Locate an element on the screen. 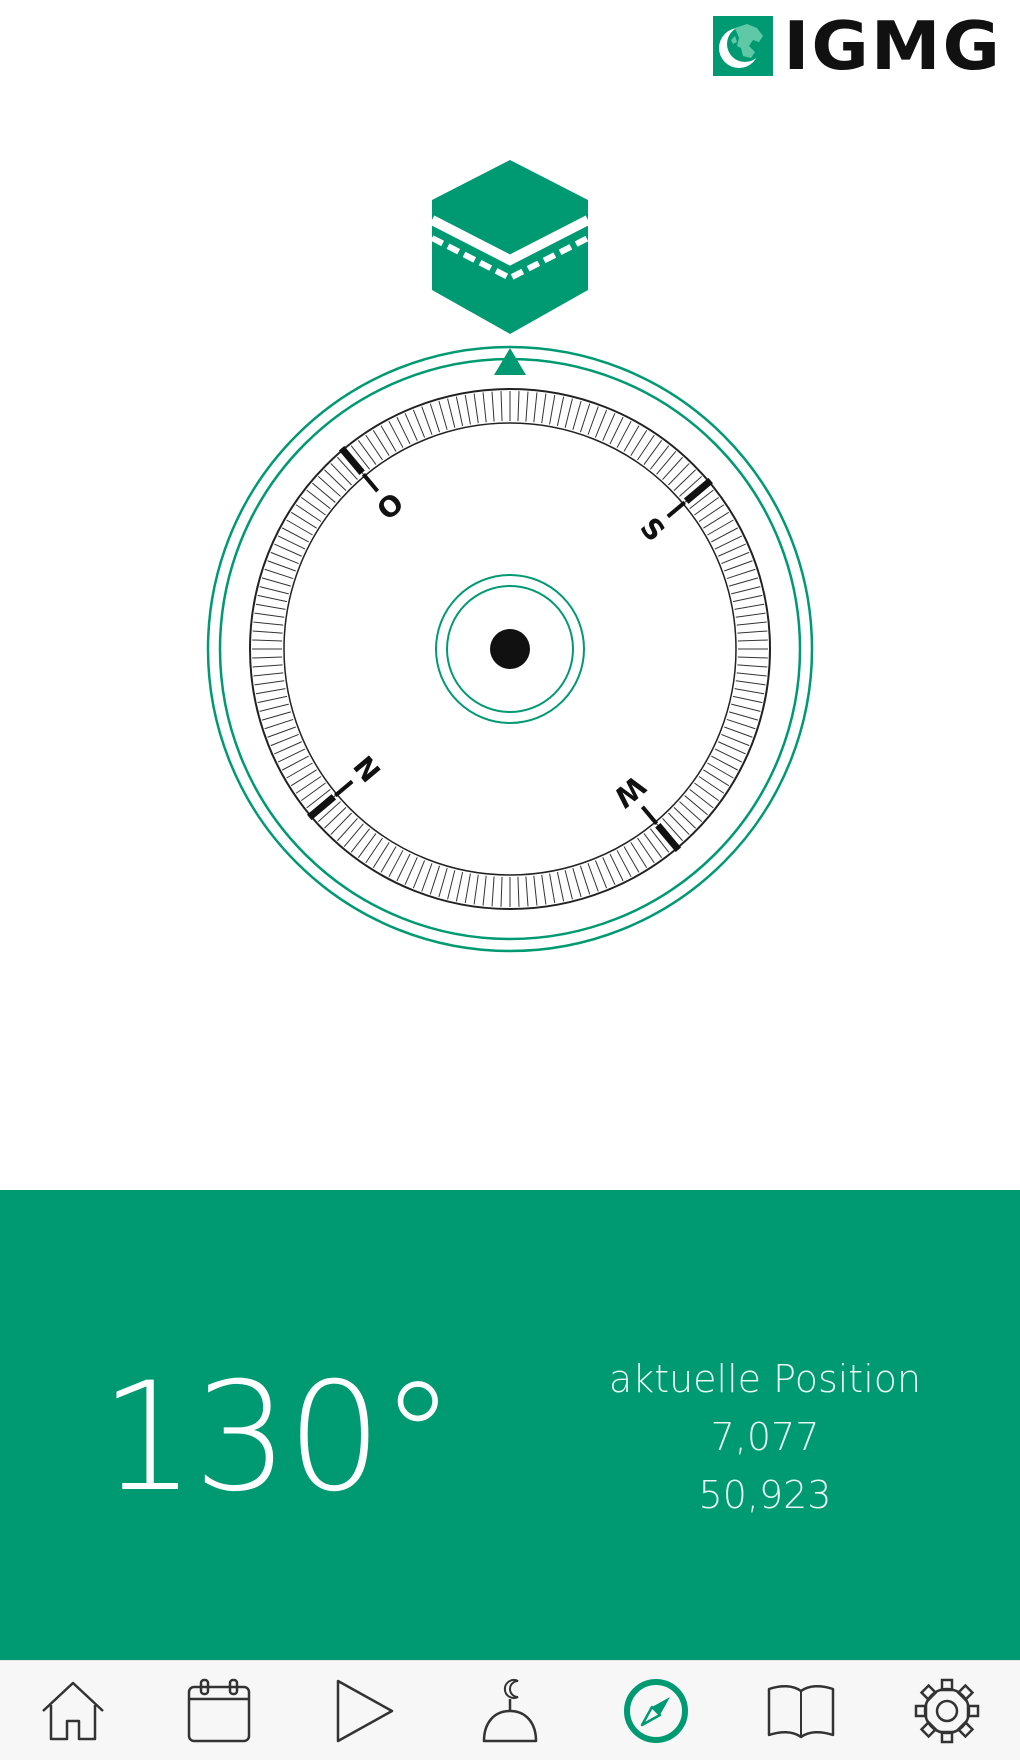 This screenshot has height=1760, width=1020. position-longitude: 7,077 is located at coordinates (765, 1437).